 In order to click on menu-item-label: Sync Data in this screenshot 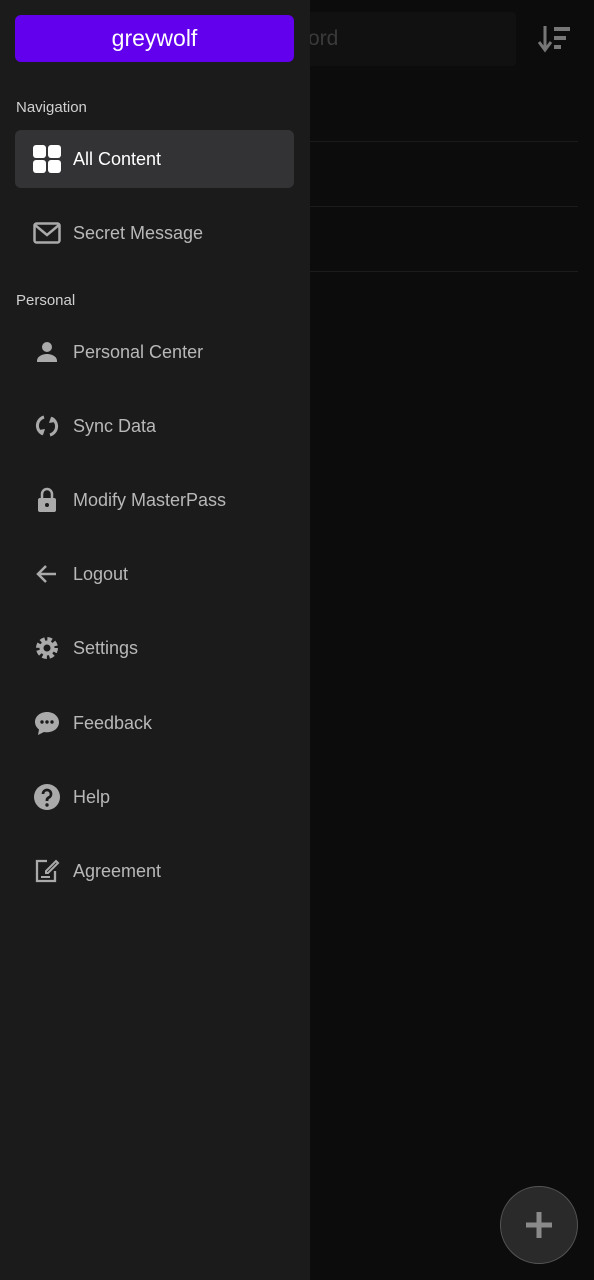, I will do `click(115, 425)`.